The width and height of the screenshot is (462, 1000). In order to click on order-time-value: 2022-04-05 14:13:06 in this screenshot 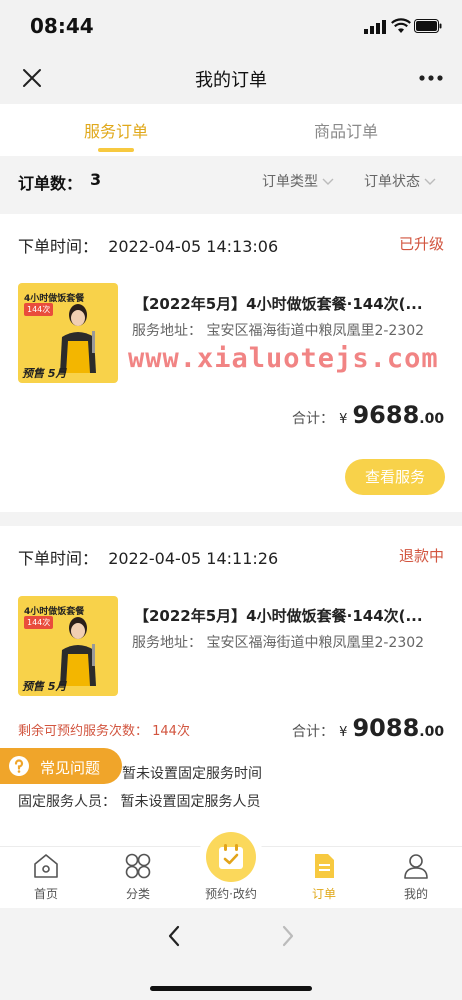, I will do `click(193, 246)`.